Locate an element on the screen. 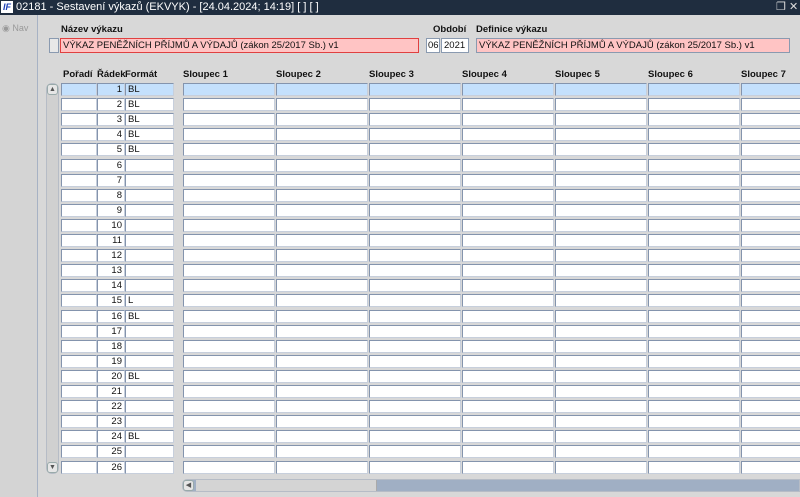 This screenshot has height=497, width=800. row-cell: 10 is located at coordinates (111, 225).